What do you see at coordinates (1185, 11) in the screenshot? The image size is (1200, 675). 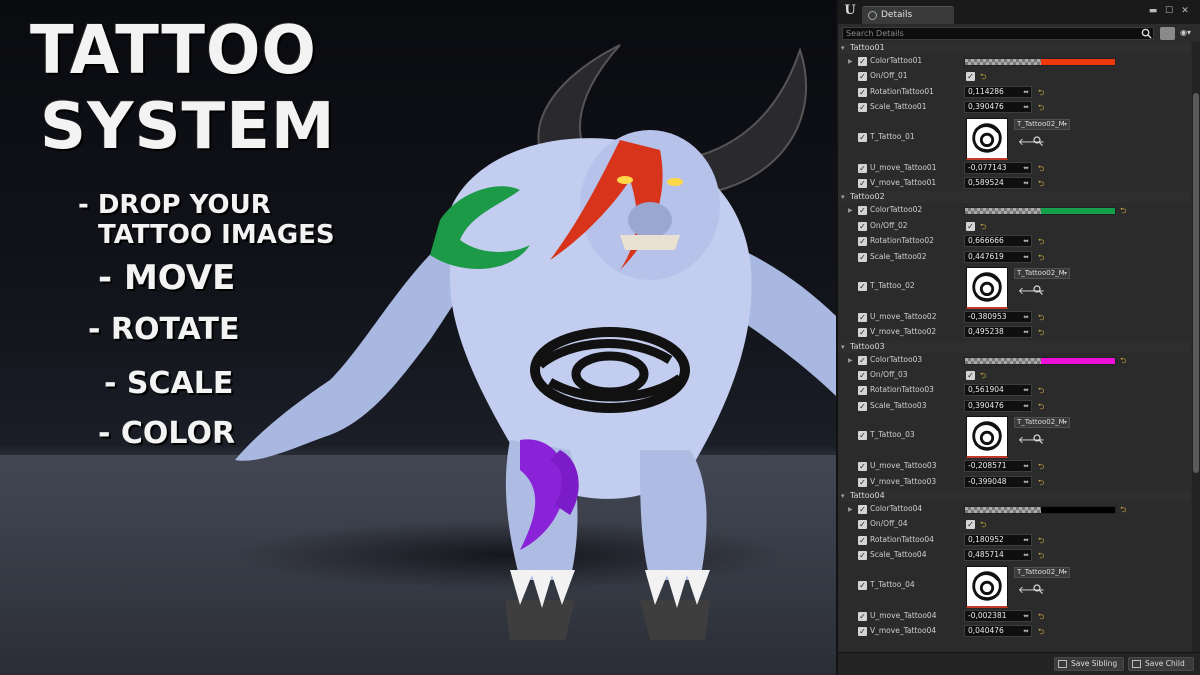 I see `close-icon: ✕` at bounding box center [1185, 11].